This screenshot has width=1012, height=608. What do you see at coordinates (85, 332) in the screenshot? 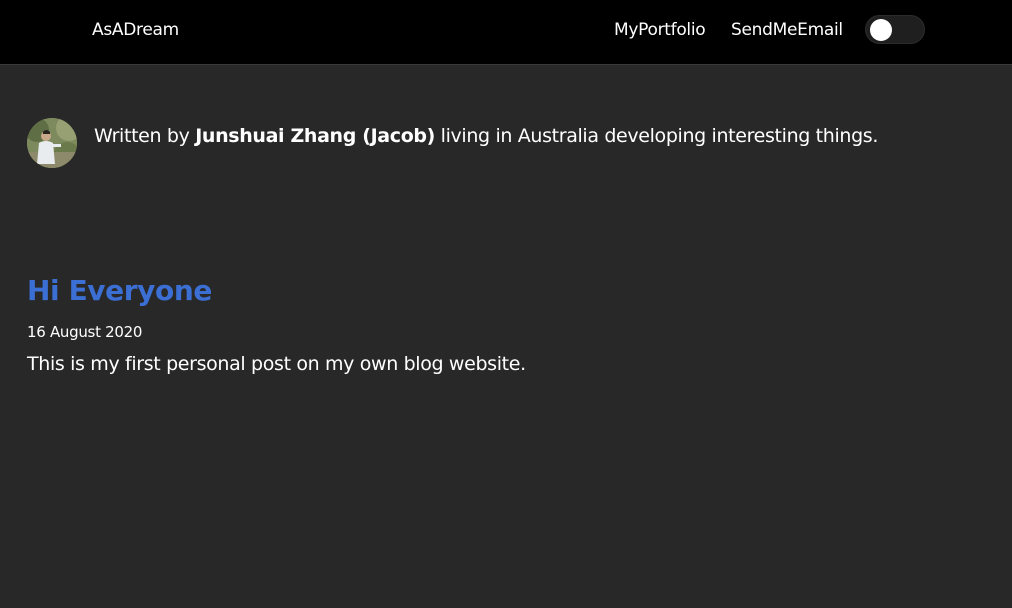
I see `post-date: 16 August 2020` at bounding box center [85, 332].